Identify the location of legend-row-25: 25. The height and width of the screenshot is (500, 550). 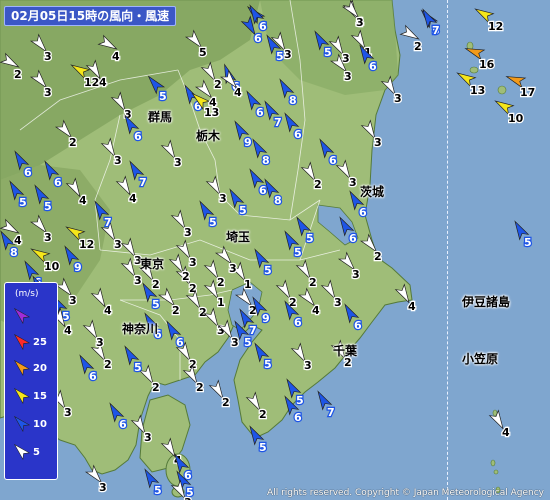
(31, 345).